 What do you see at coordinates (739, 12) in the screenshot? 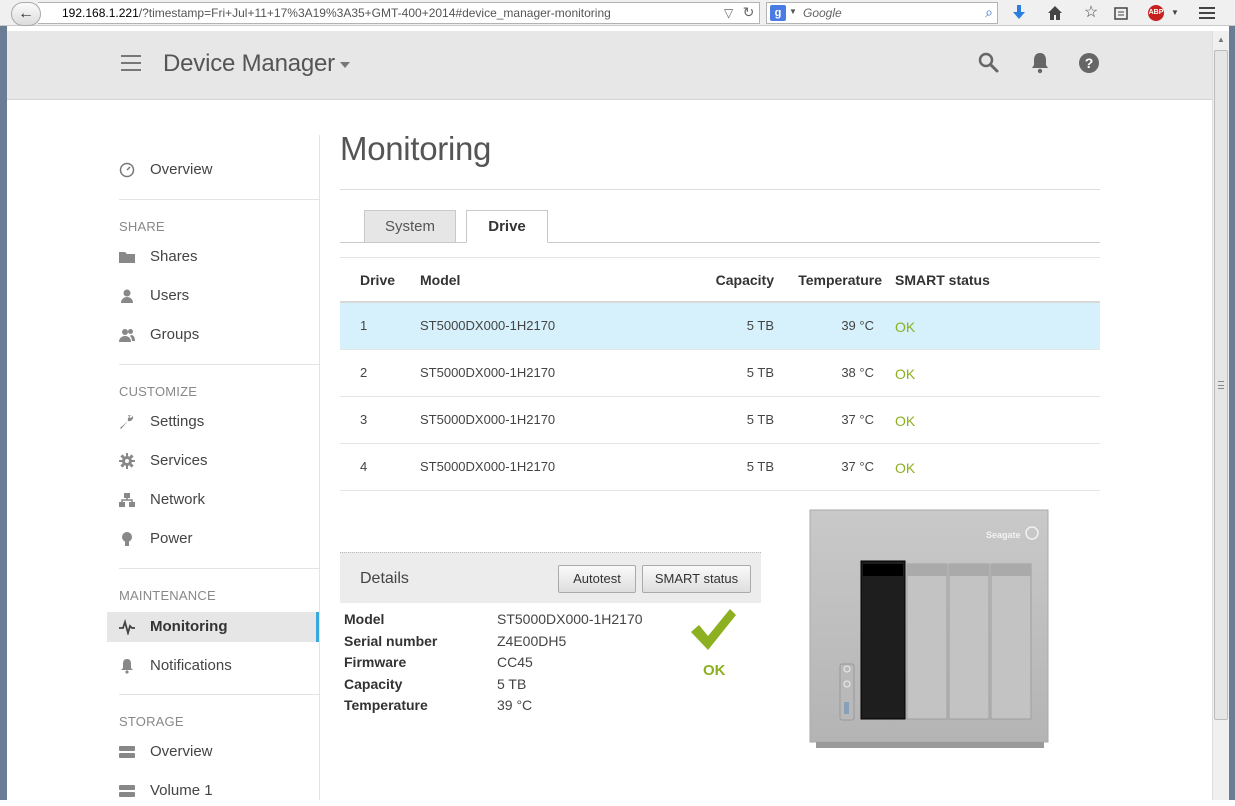
I see `url-controls: ▽ ↻` at bounding box center [739, 12].